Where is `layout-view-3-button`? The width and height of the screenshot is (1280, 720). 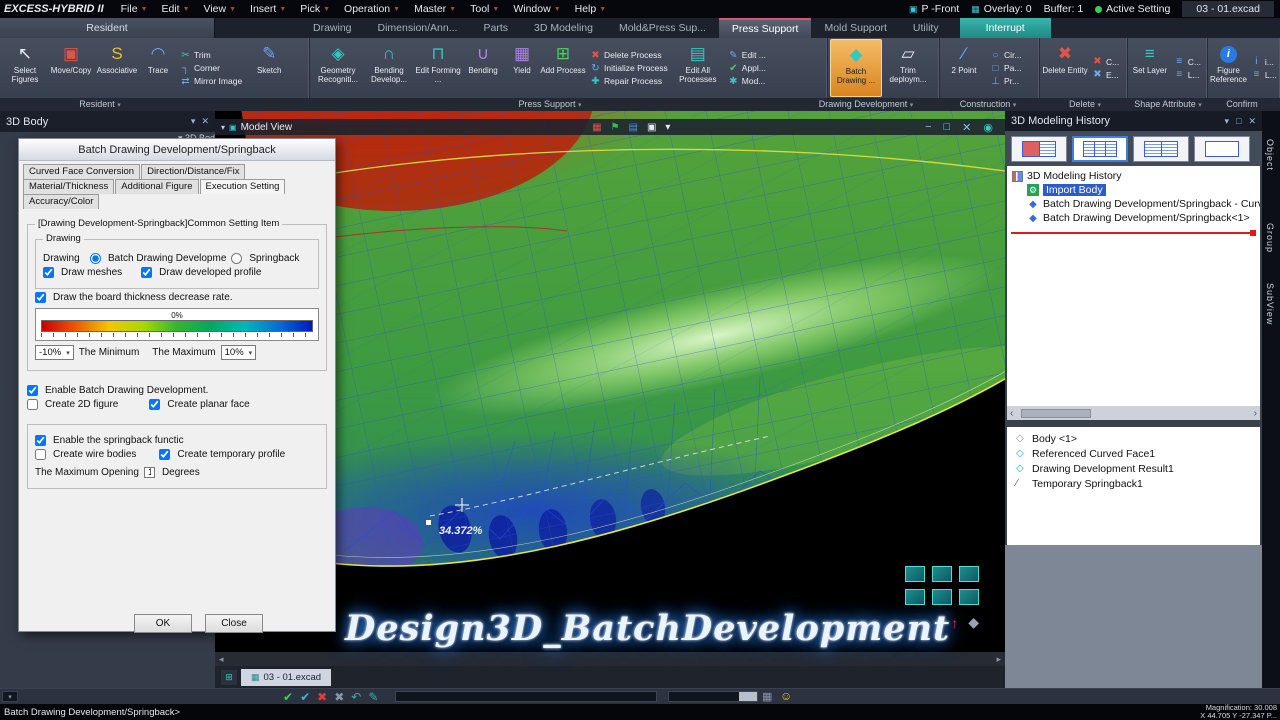 layout-view-3-button is located at coordinates (1161, 148).